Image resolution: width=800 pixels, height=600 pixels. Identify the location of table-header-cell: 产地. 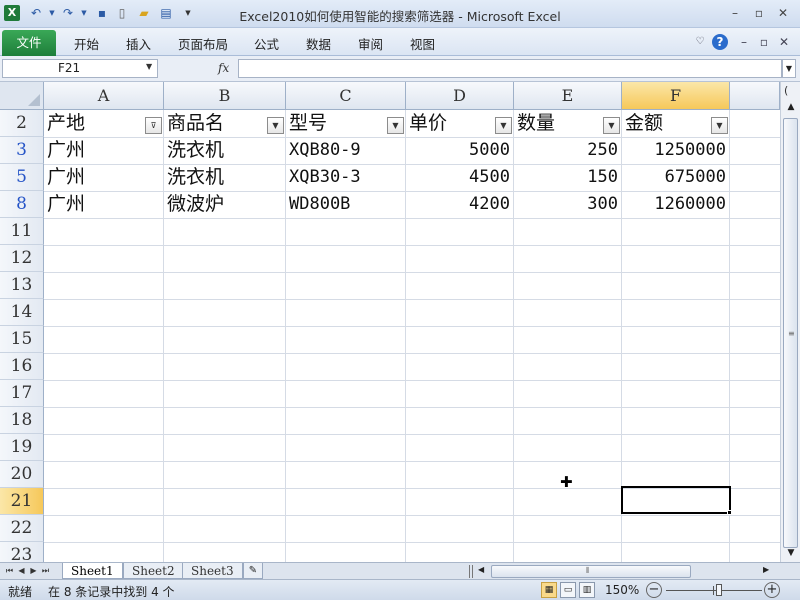
(94, 123).